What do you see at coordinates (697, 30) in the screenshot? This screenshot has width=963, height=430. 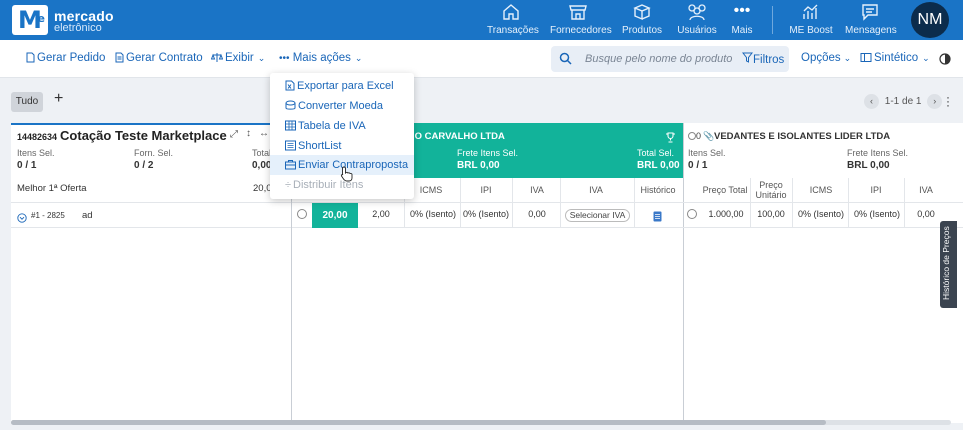 I see `nav-label: Usuários` at bounding box center [697, 30].